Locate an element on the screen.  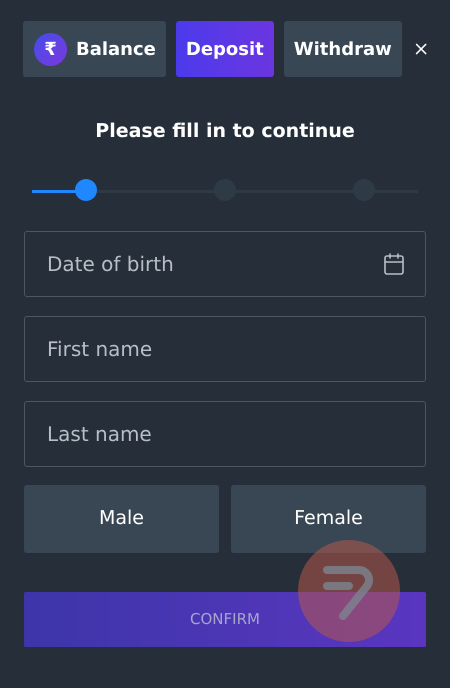
calendar-icon is located at coordinates (394, 264).